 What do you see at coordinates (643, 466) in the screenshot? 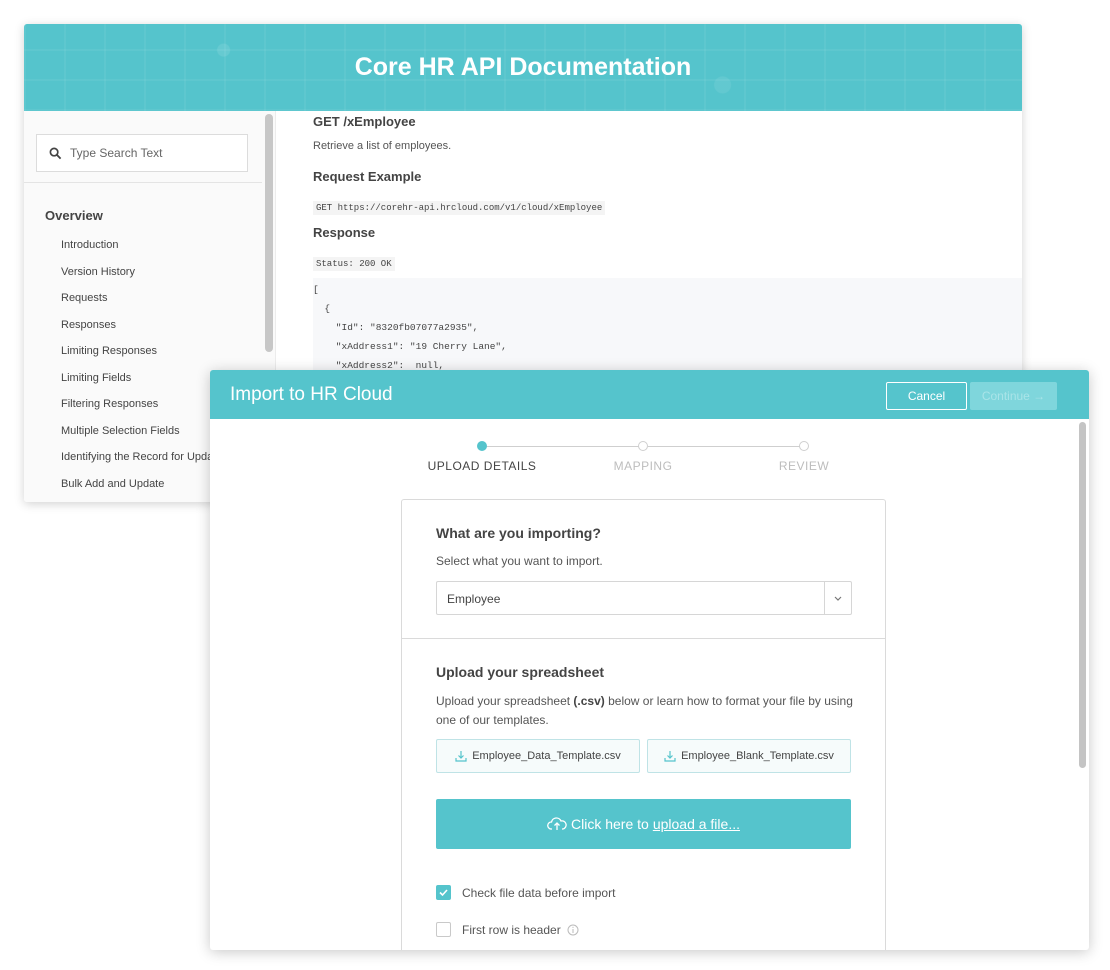
I see `step-mapping: MAPPING` at bounding box center [643, 466].